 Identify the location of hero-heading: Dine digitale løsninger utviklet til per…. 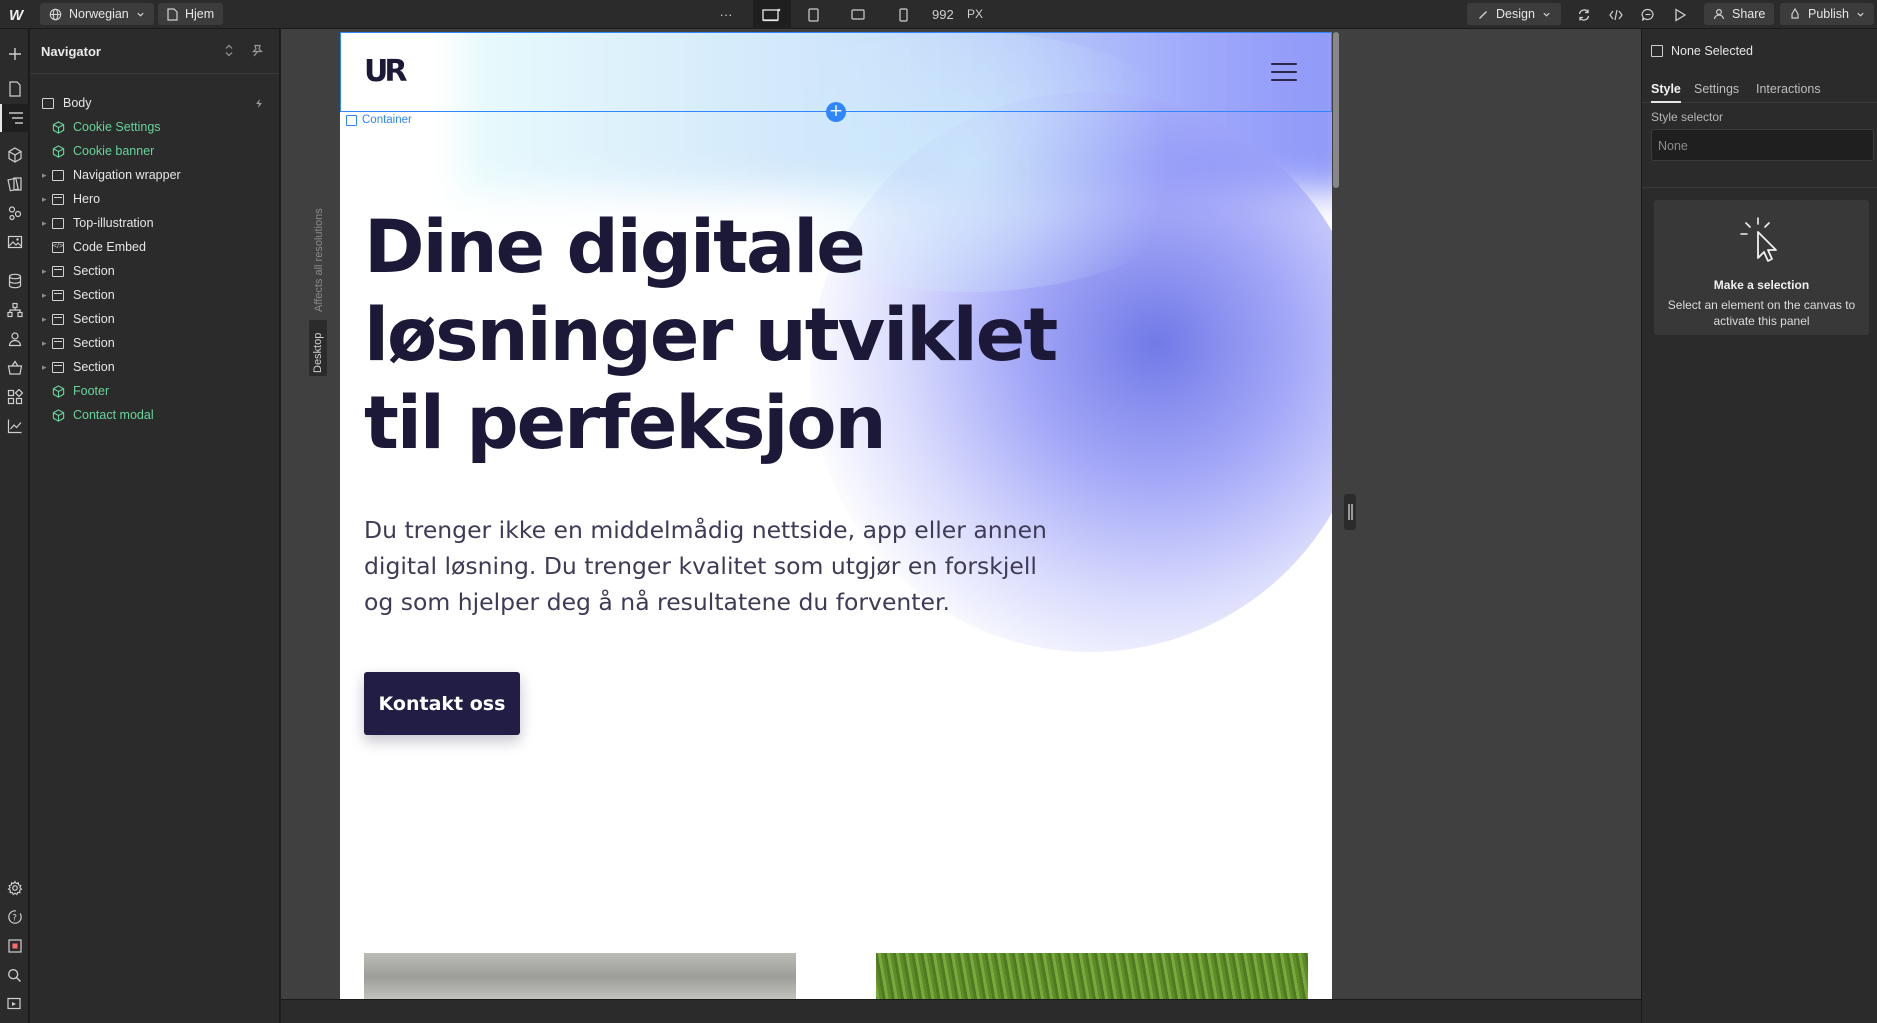
(724, 336).